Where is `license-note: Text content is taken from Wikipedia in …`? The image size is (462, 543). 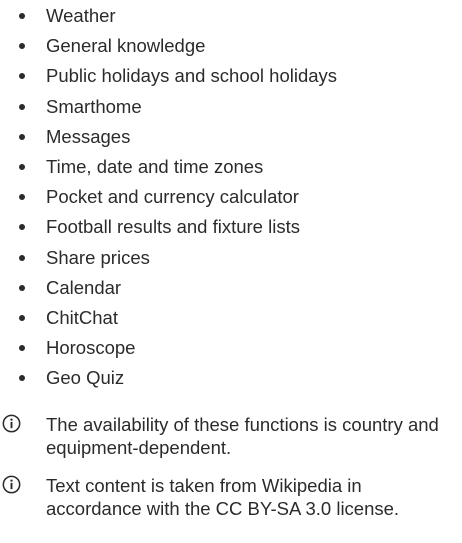
license-note: Text content is taken from Wikipedia in … is located at coordinates (231, 498).